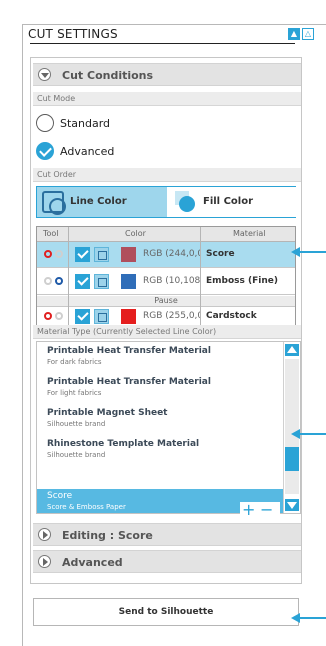  I want to click on cut-conditions-label: Cut Conditions, so click(108, 75).